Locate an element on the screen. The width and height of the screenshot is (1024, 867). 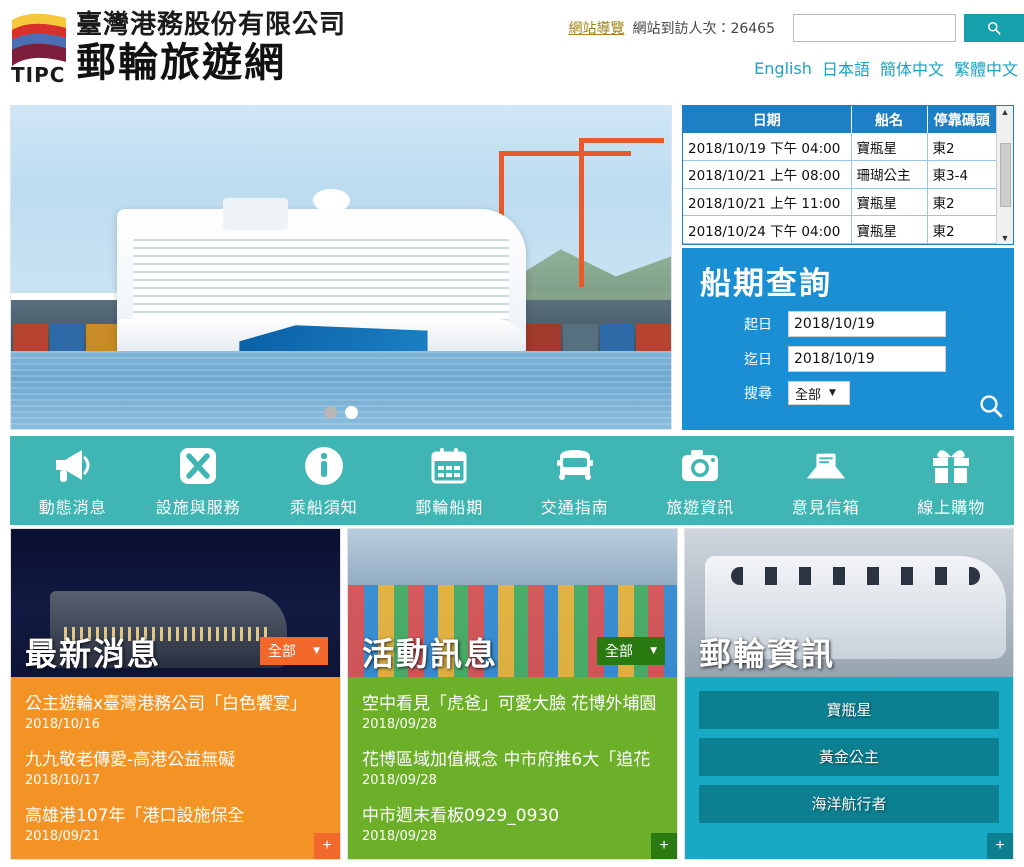
cell-date: 2018/10/24 下午 04:00 is located at coordinates (767, 229).